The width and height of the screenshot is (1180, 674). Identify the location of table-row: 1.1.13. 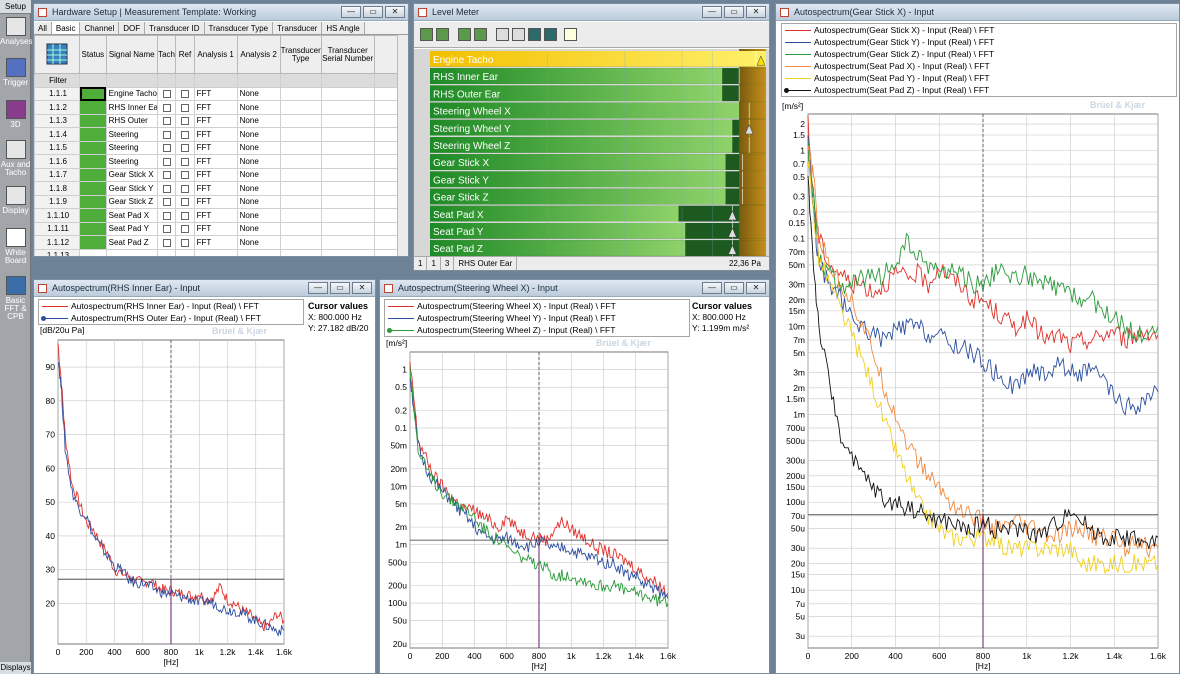
(221, 252).